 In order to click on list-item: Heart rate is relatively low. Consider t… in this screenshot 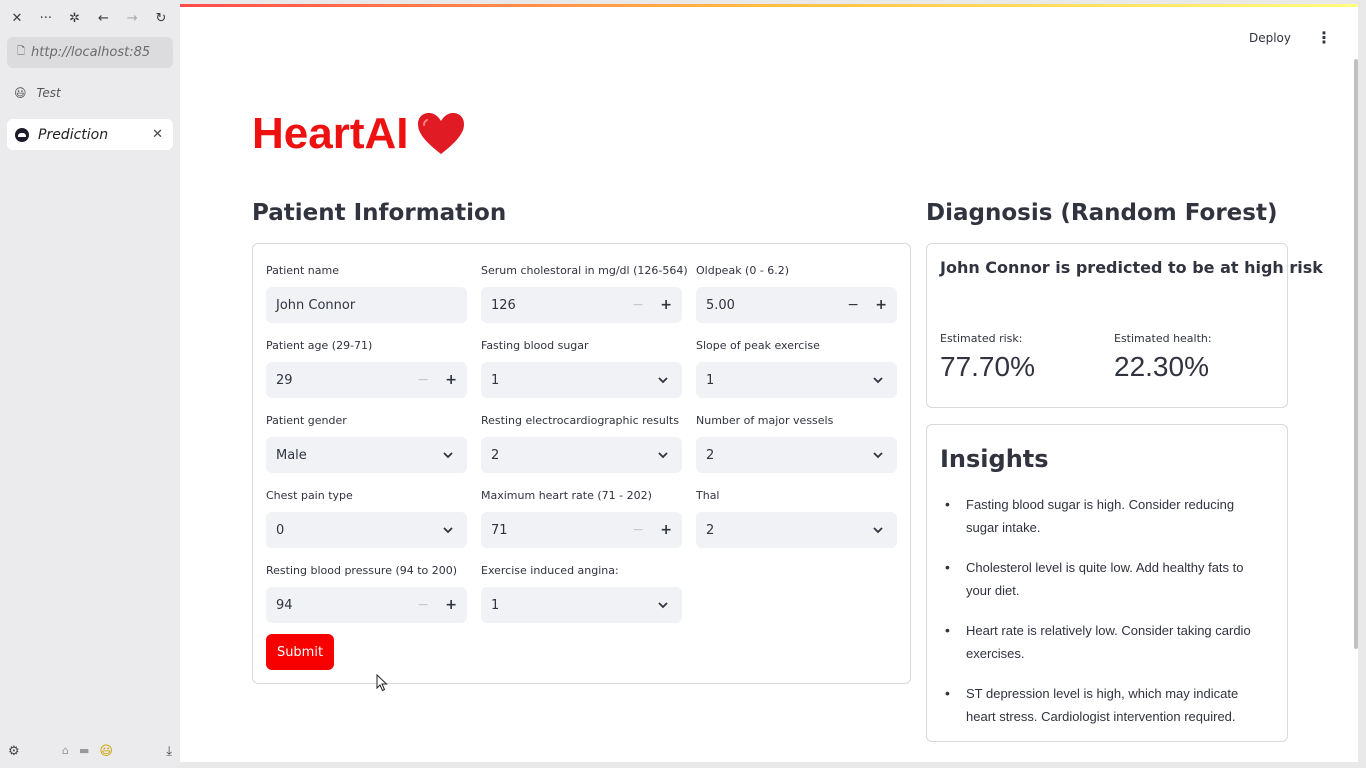, I will do `click(1105, 642)`.